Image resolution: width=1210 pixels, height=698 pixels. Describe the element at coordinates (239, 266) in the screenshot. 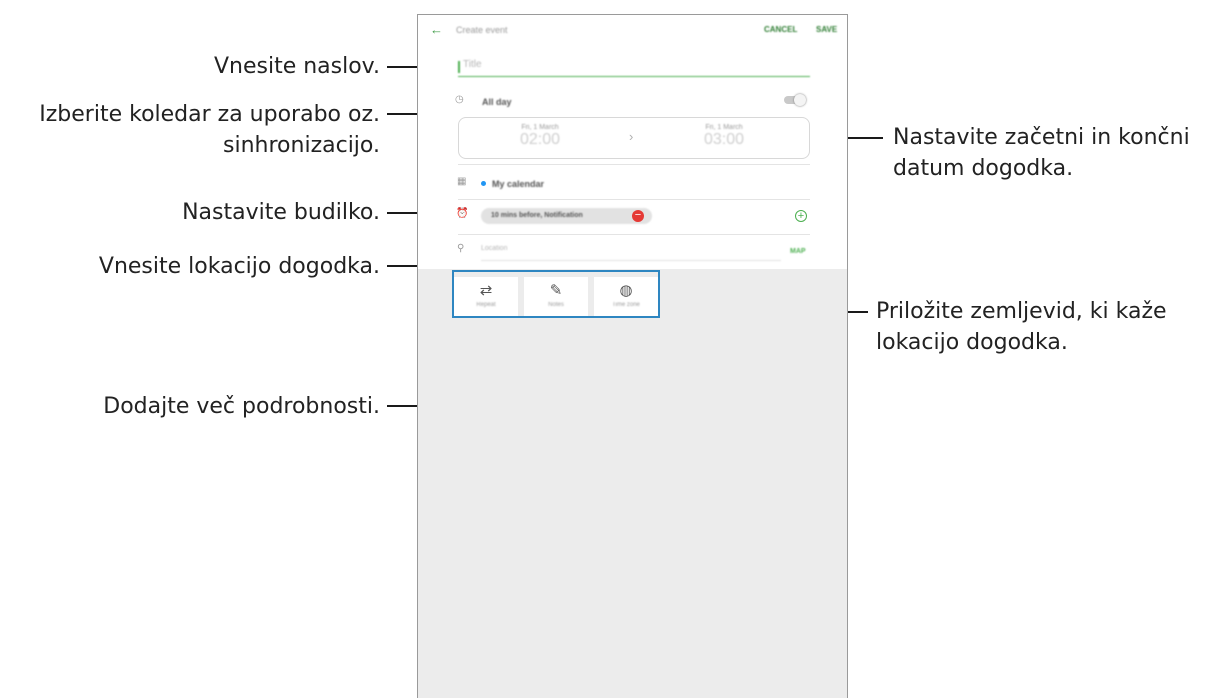

I see `callout-location: Vnesite lokacijo dogodka.` at that location.